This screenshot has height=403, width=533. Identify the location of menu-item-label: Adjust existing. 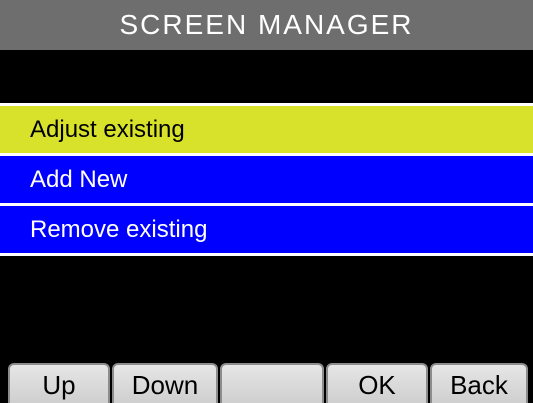
(107, 129).